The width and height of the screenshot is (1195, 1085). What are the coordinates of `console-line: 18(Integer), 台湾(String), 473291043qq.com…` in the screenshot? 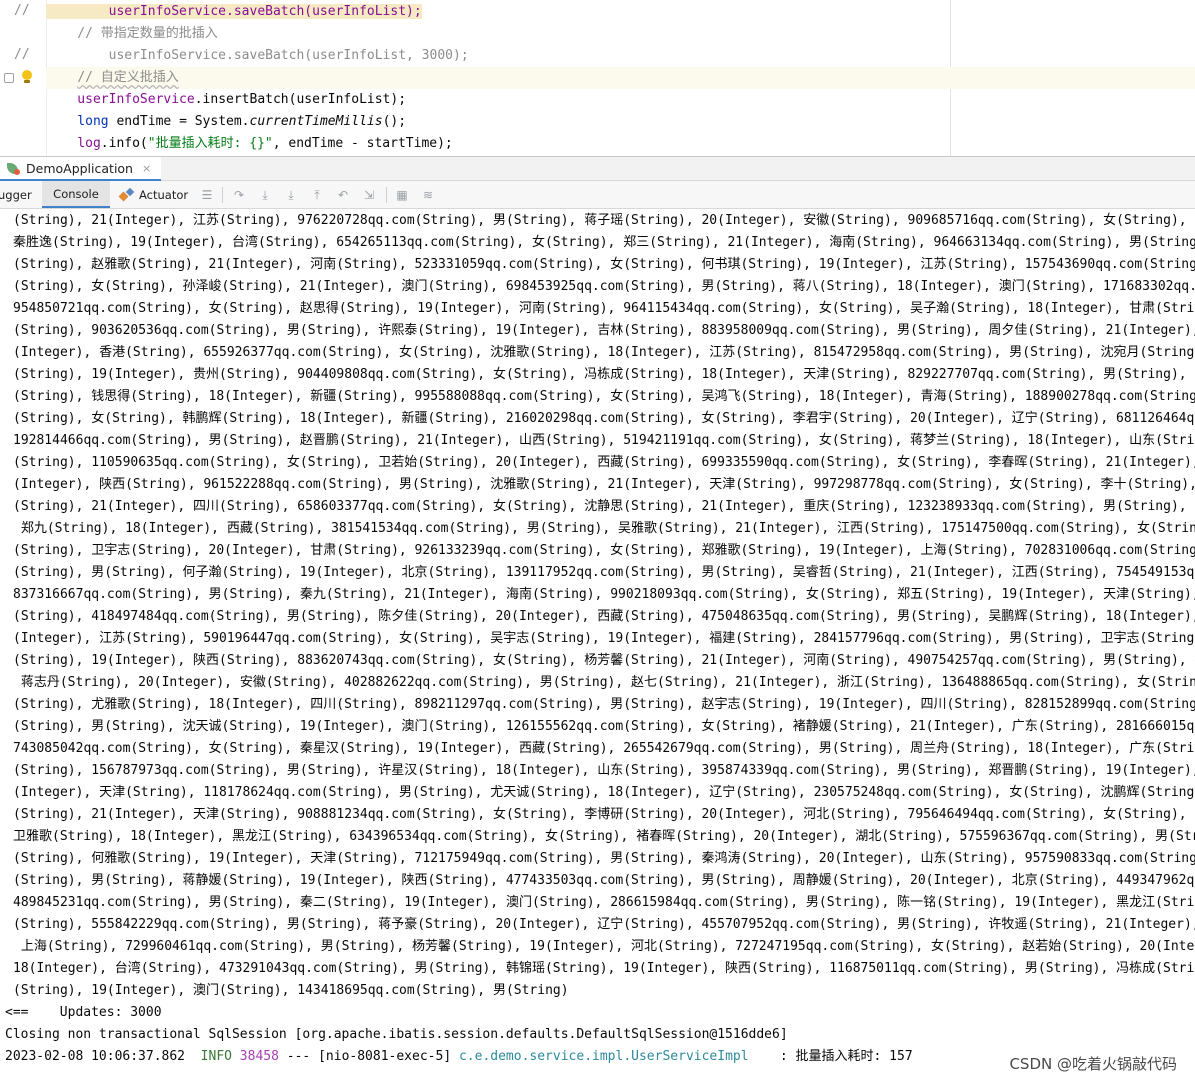 It's located at (604, 968).